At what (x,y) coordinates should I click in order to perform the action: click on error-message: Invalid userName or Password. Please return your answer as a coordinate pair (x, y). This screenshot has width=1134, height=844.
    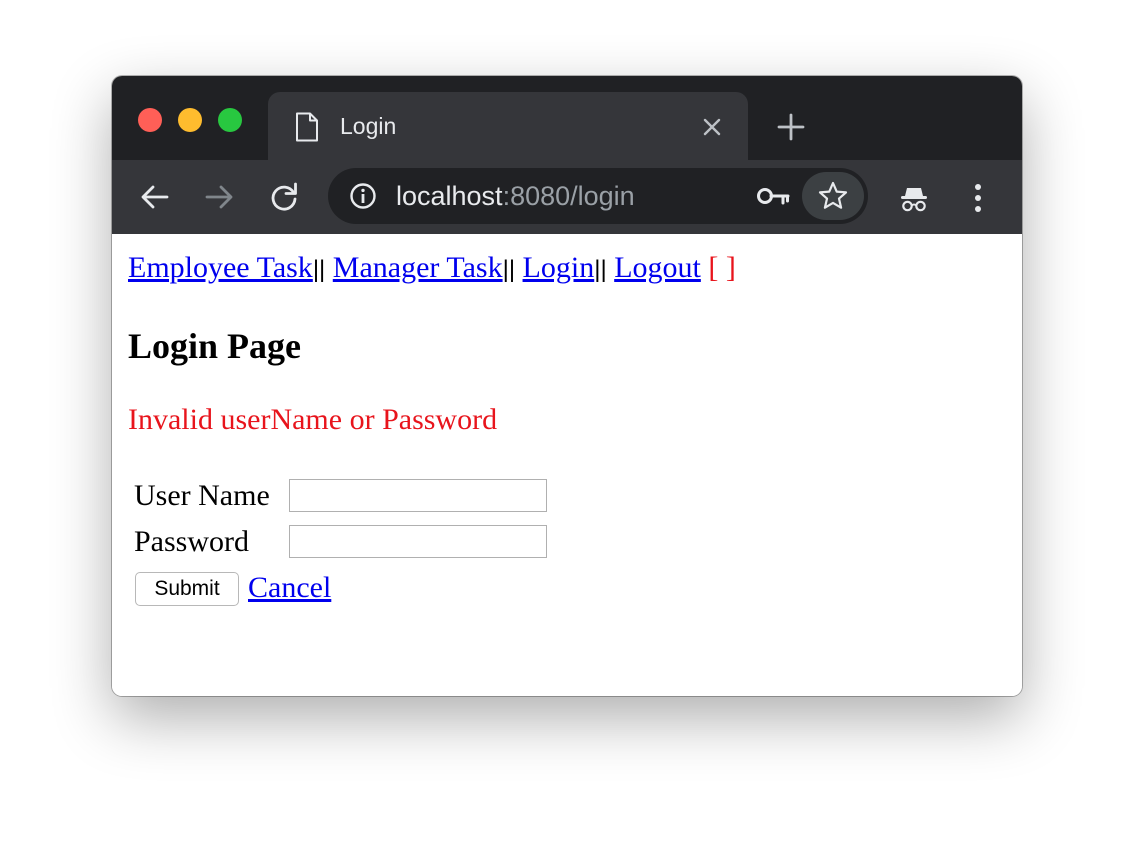
    Looking at the image, I should click on (313, 419).